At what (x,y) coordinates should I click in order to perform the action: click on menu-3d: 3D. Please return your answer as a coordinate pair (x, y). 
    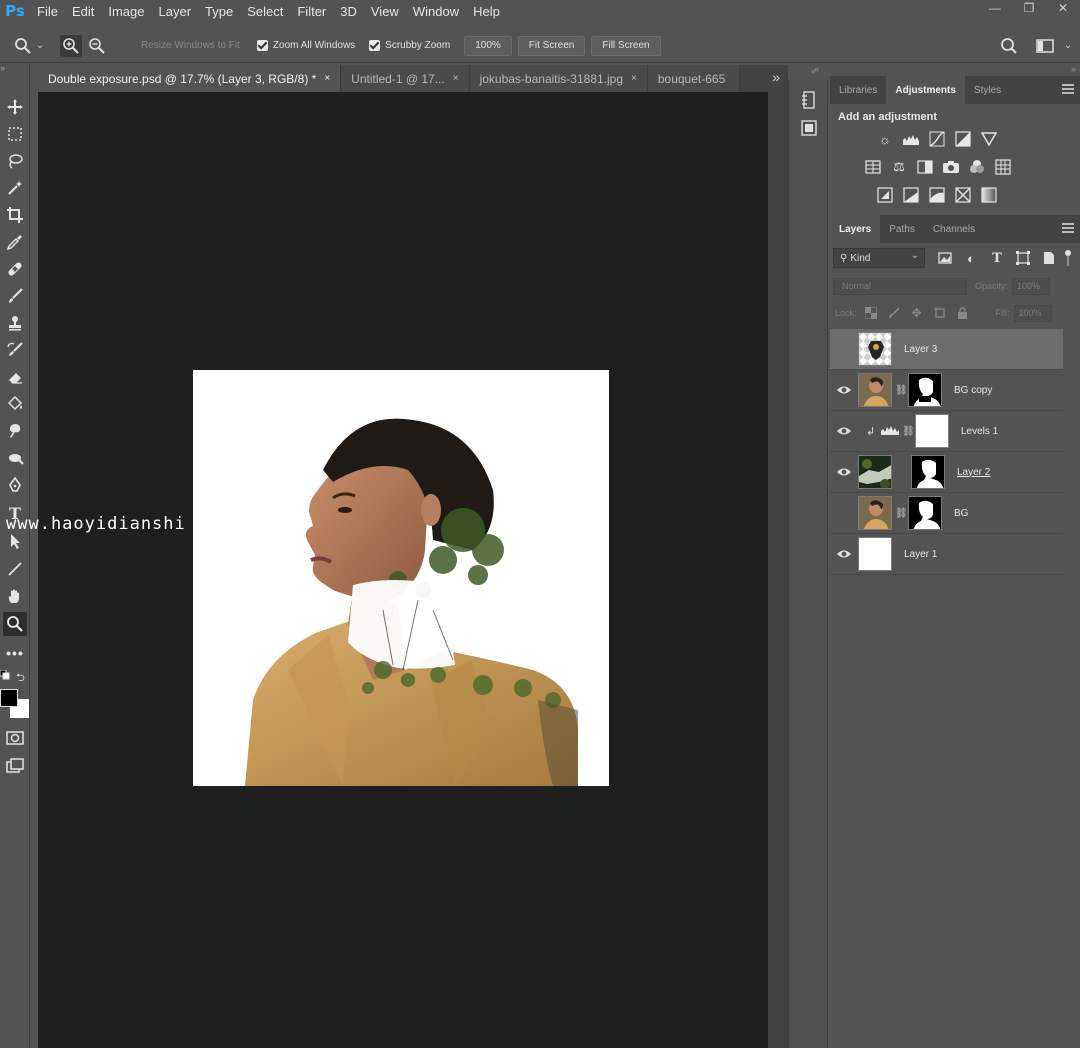
    Looking at the image, I should click on (348, 11).